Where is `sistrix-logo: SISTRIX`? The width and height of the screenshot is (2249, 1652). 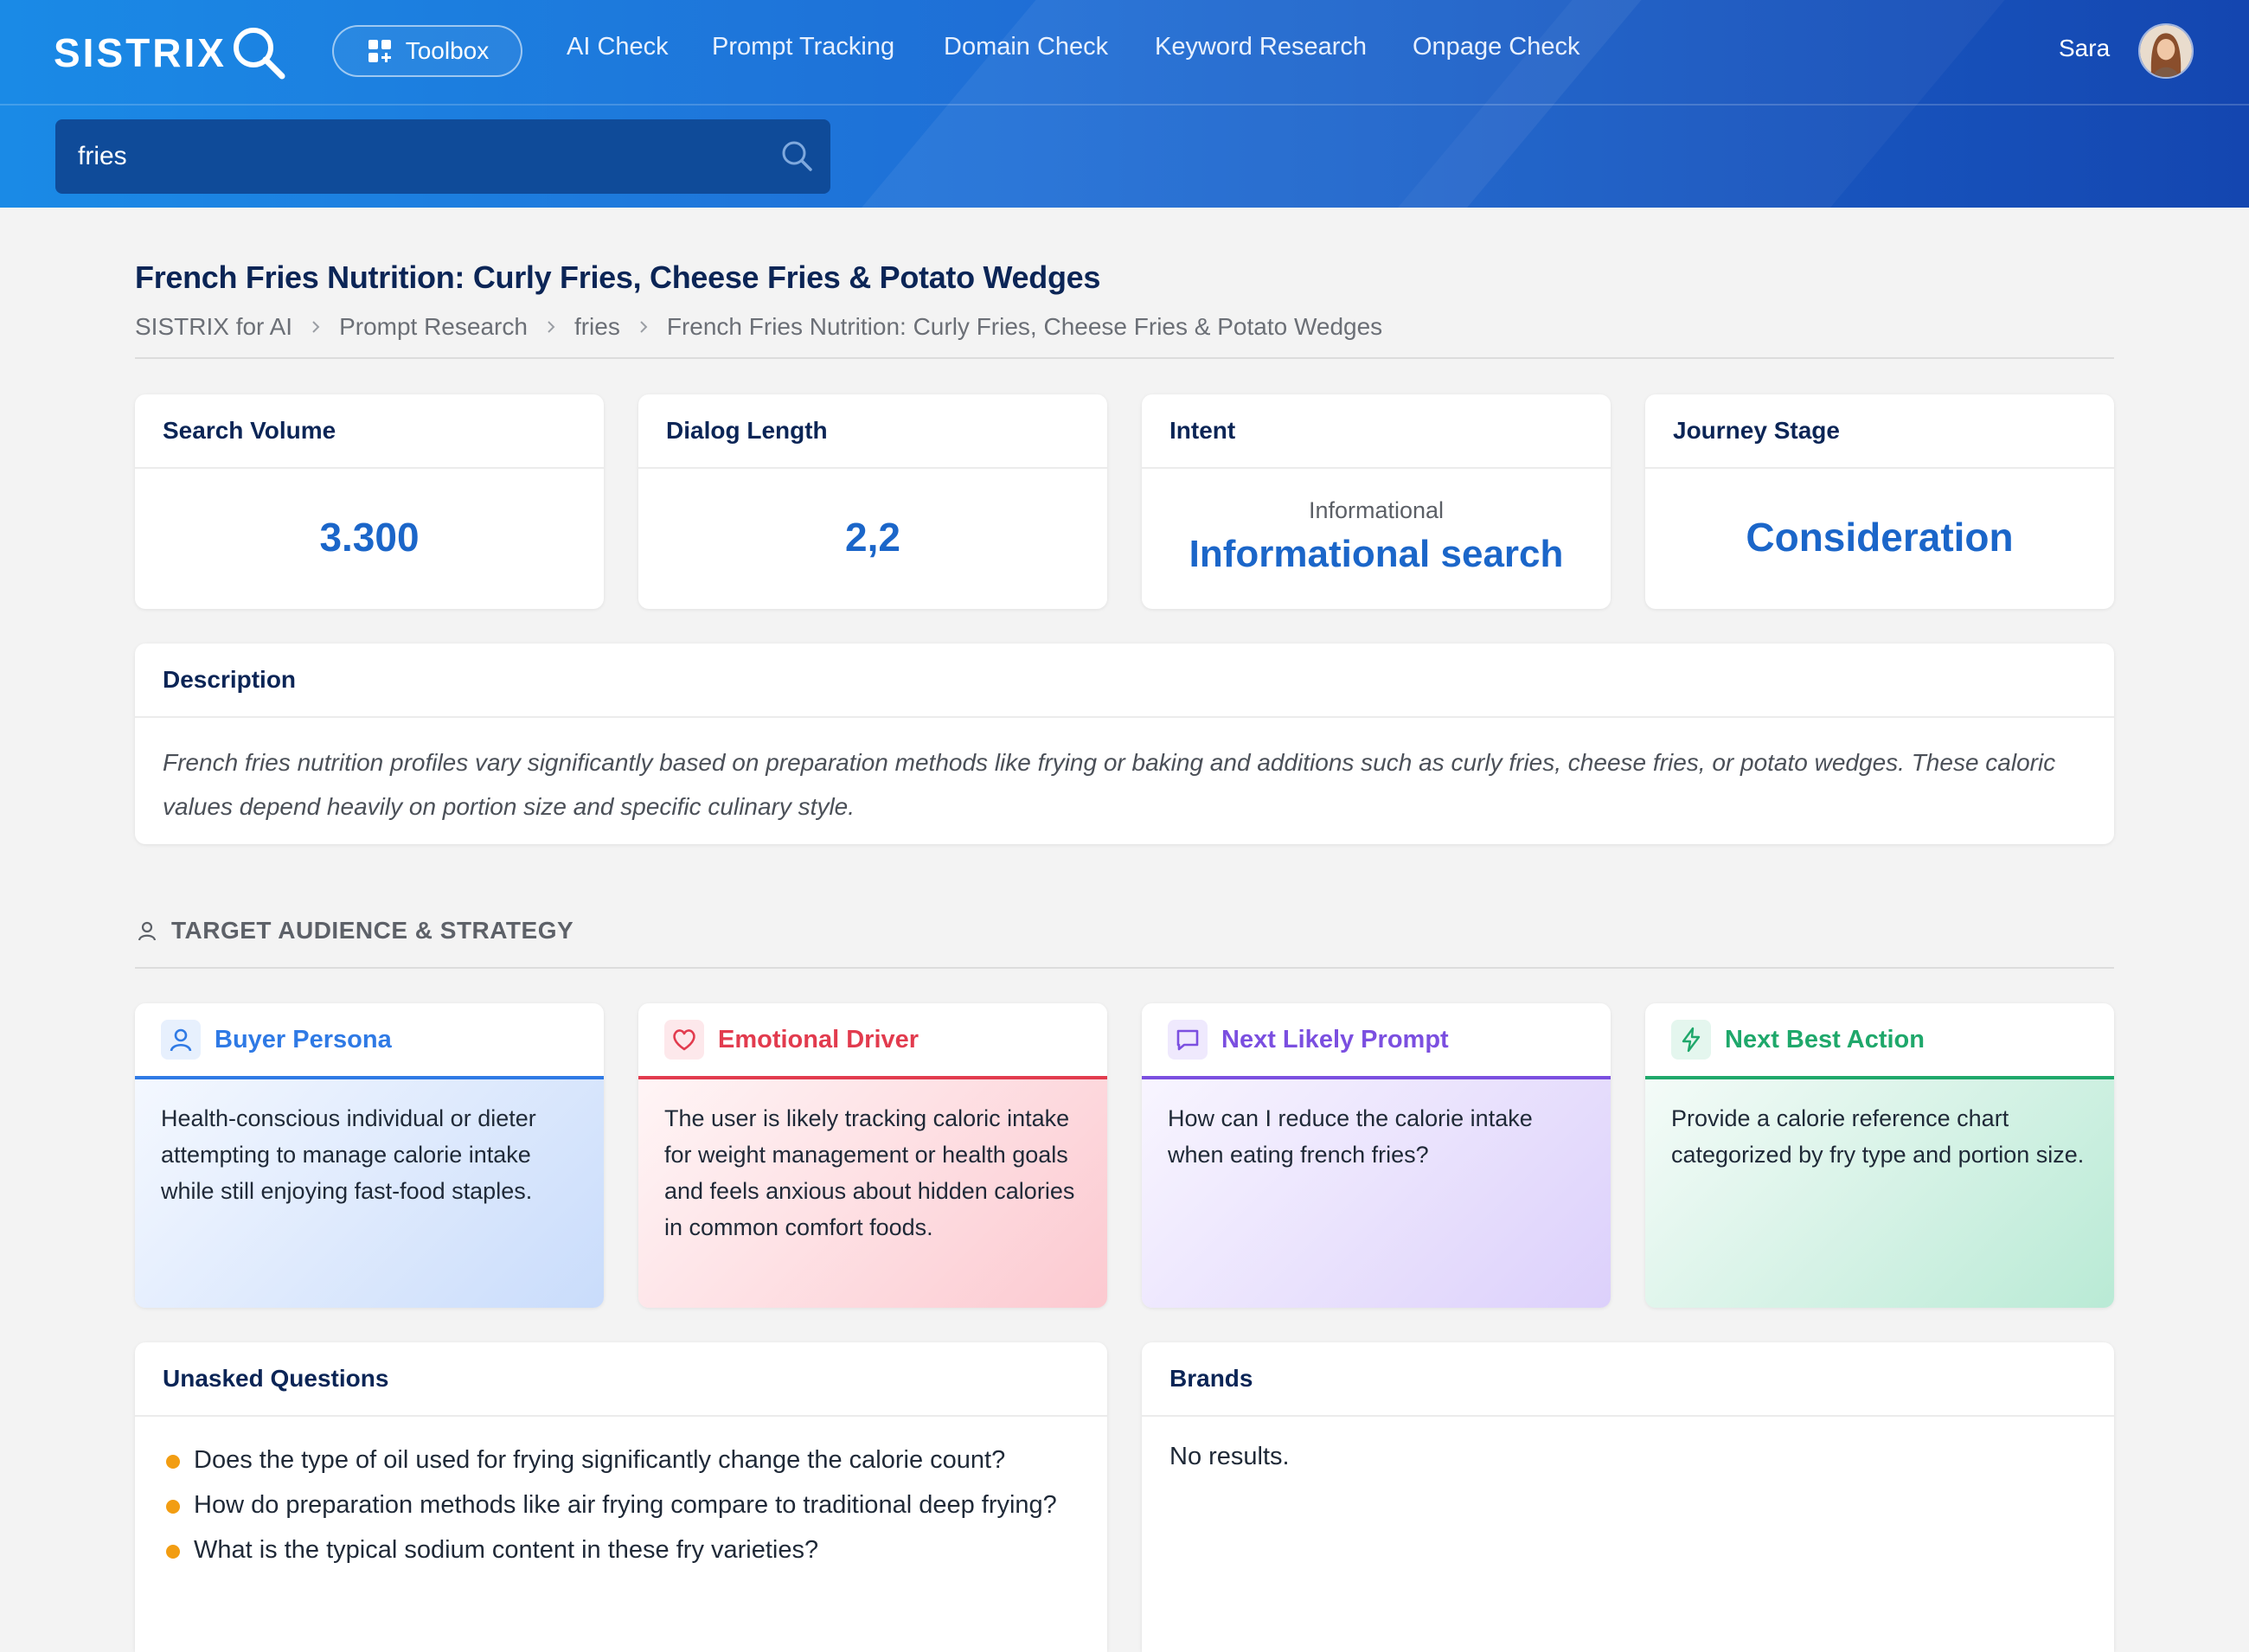
sistrix-logo: SISTRIX is located at coordinates (171, 52).